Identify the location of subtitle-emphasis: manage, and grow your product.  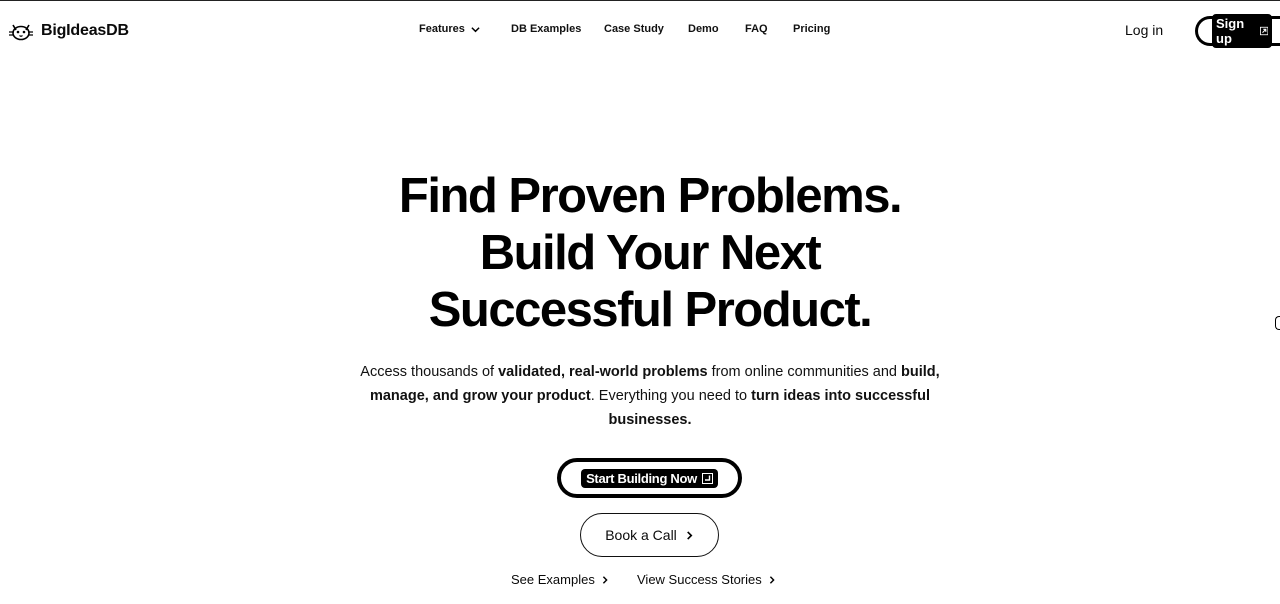
(480, 396).